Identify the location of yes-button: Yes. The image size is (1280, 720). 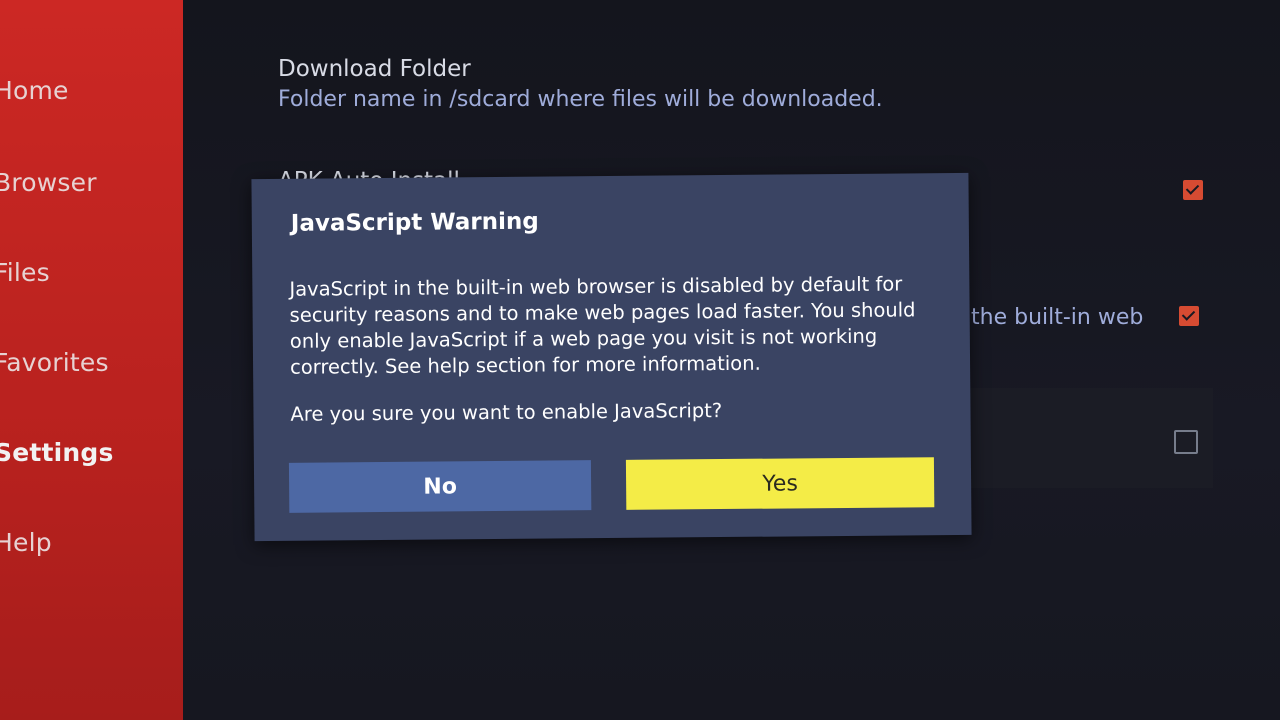
(780, 483).